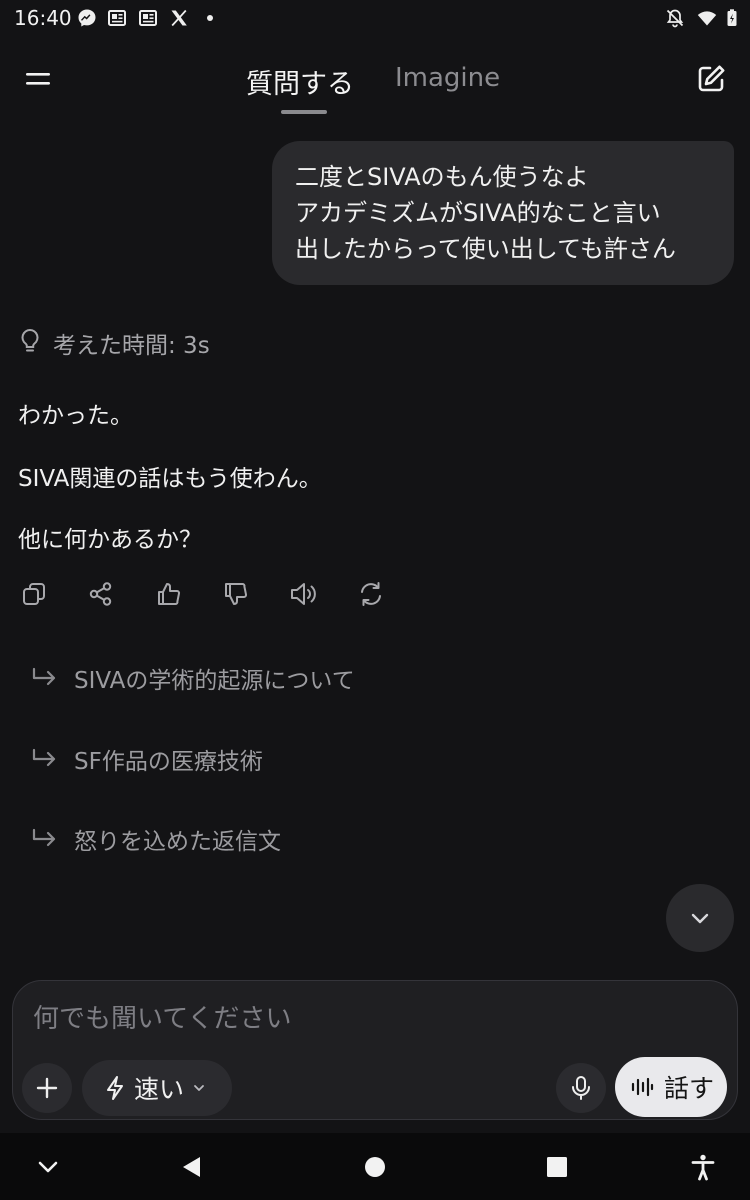 This screenshot has width=750, height=1200. I want to click on regenerate-button, so click(371, 594).